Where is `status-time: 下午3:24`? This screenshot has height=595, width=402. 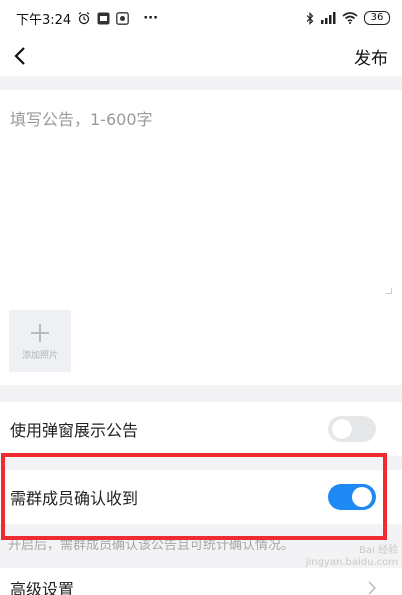
status-time: 下午3:24 is located at coordinates (44, 20).